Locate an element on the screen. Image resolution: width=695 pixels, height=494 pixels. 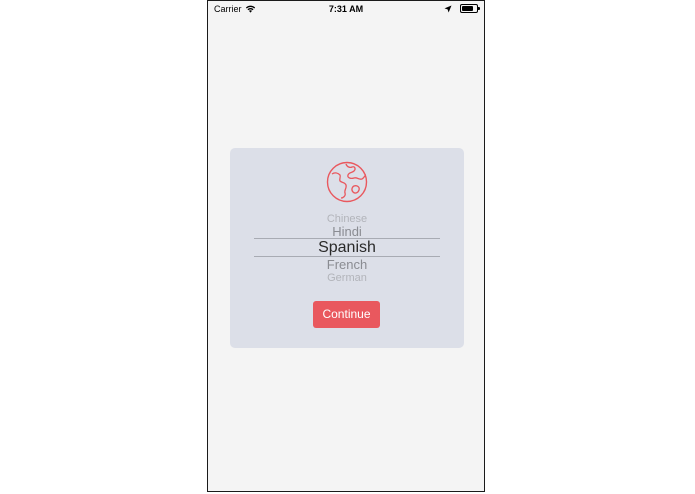
language-picker: Chinese Hindi Spanish French German is located at coordinates (347, 247).